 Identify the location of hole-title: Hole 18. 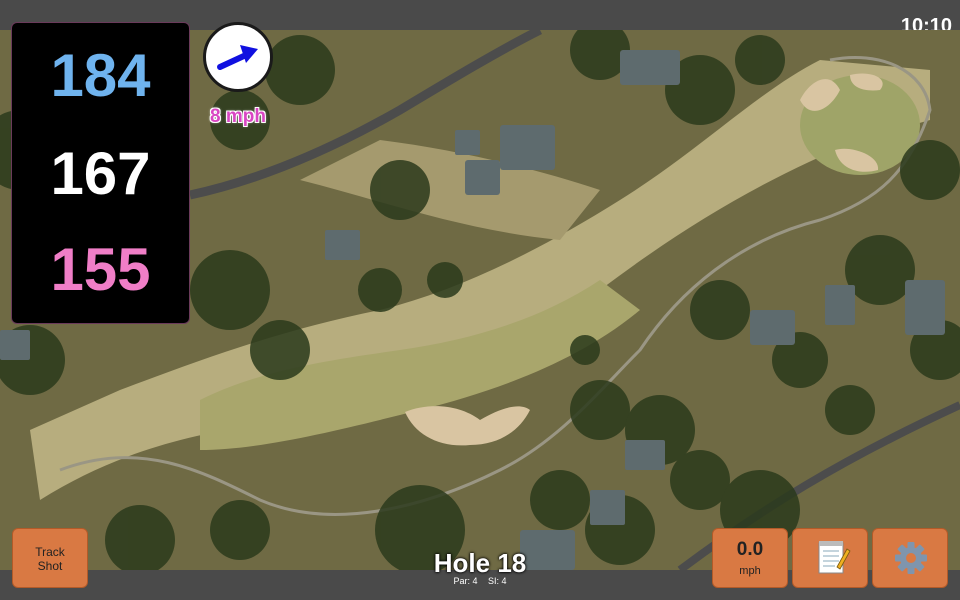
(480, 563).